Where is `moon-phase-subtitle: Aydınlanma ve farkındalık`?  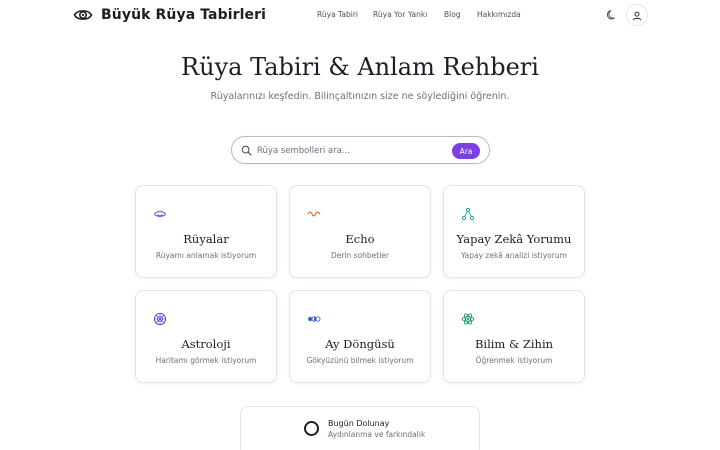 moon-phase-subtitle: Aydınlanma ve farkındalık is located at coordinates (377, 434).